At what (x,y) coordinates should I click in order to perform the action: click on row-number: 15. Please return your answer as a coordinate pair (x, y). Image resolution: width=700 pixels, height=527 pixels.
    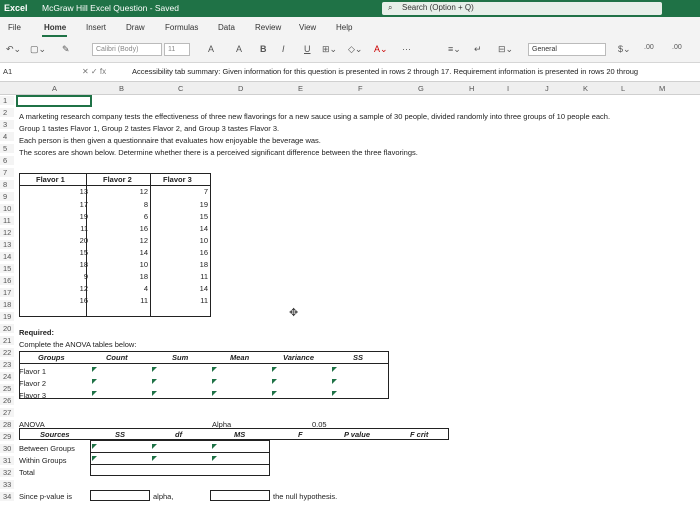
    Looking at the image, I should click on (7, 268).